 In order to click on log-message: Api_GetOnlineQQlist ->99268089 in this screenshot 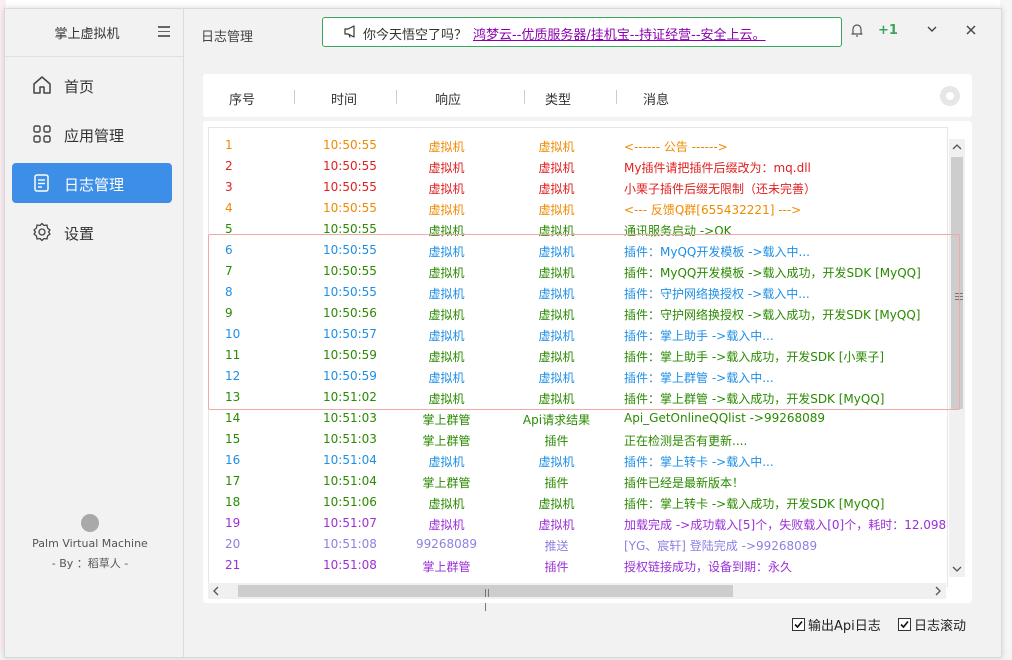, I will do `click(725, 418)`.